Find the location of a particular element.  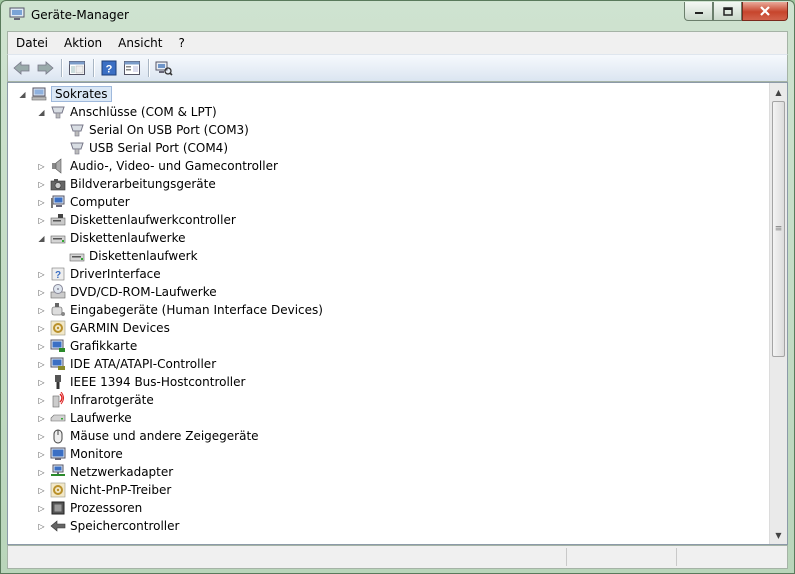

title-bar: Geräte-Manager is located at coordinates (397, 15).